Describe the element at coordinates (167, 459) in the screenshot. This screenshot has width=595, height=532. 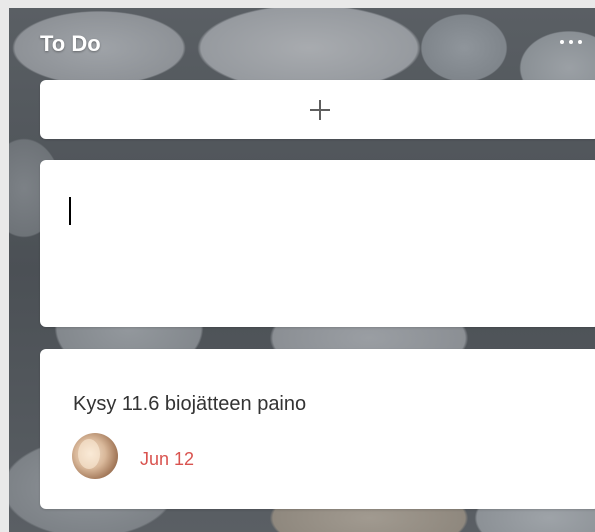
I see `due-date: Jun 12` at that location.